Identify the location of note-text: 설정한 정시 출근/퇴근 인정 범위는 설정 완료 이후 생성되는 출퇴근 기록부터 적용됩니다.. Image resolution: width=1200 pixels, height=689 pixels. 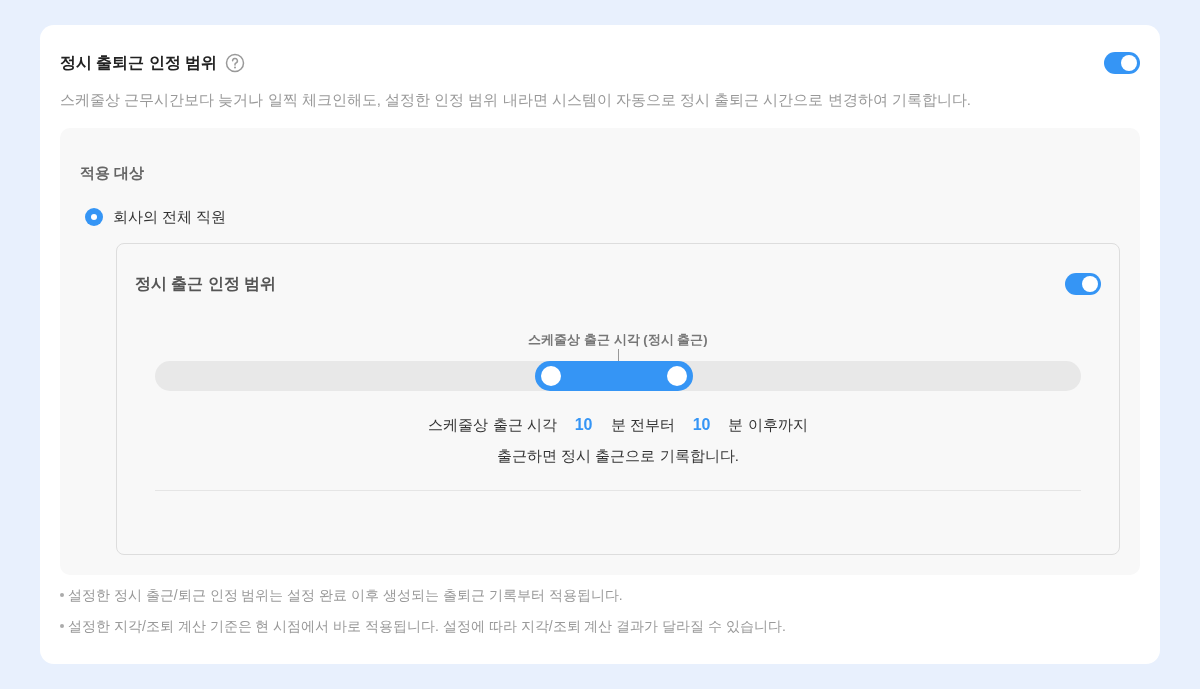
(345, 595).